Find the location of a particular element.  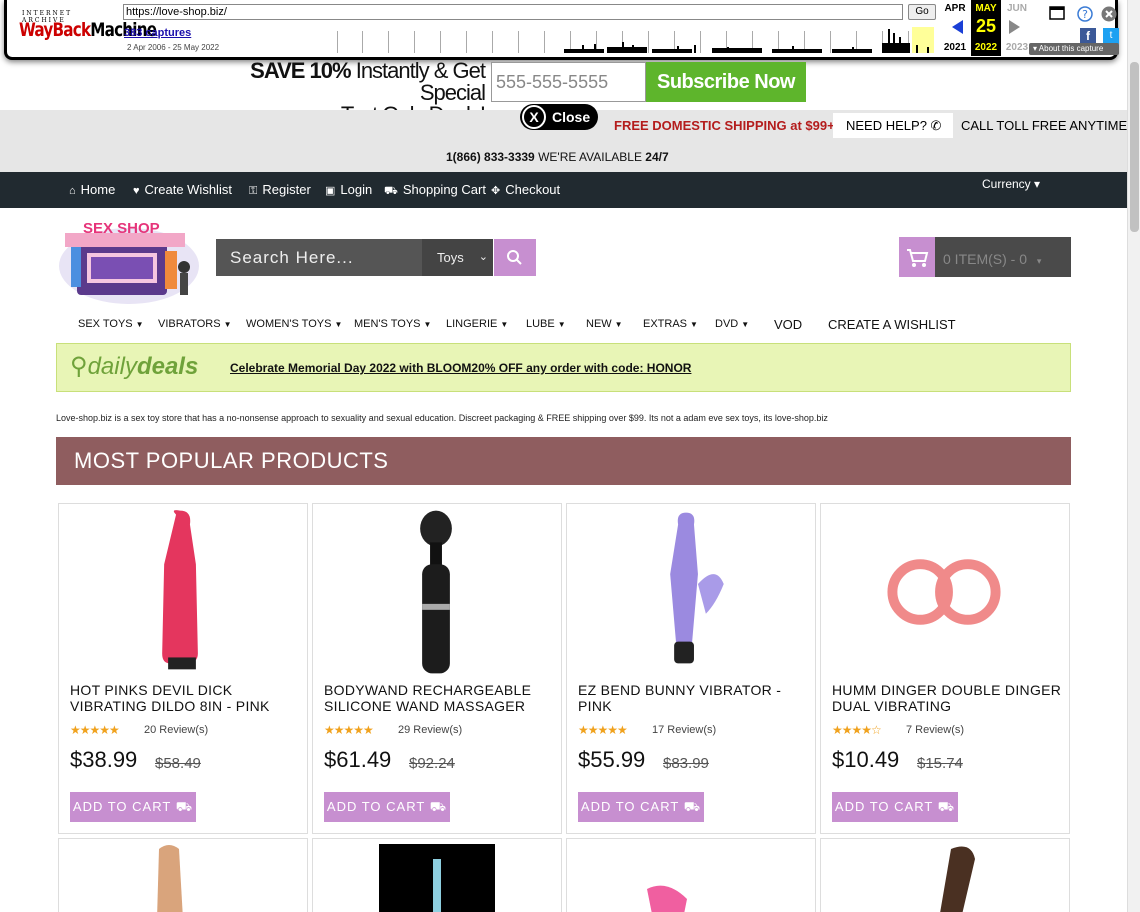

product-old-price: $83.99 is located at coordinates (686, 763).